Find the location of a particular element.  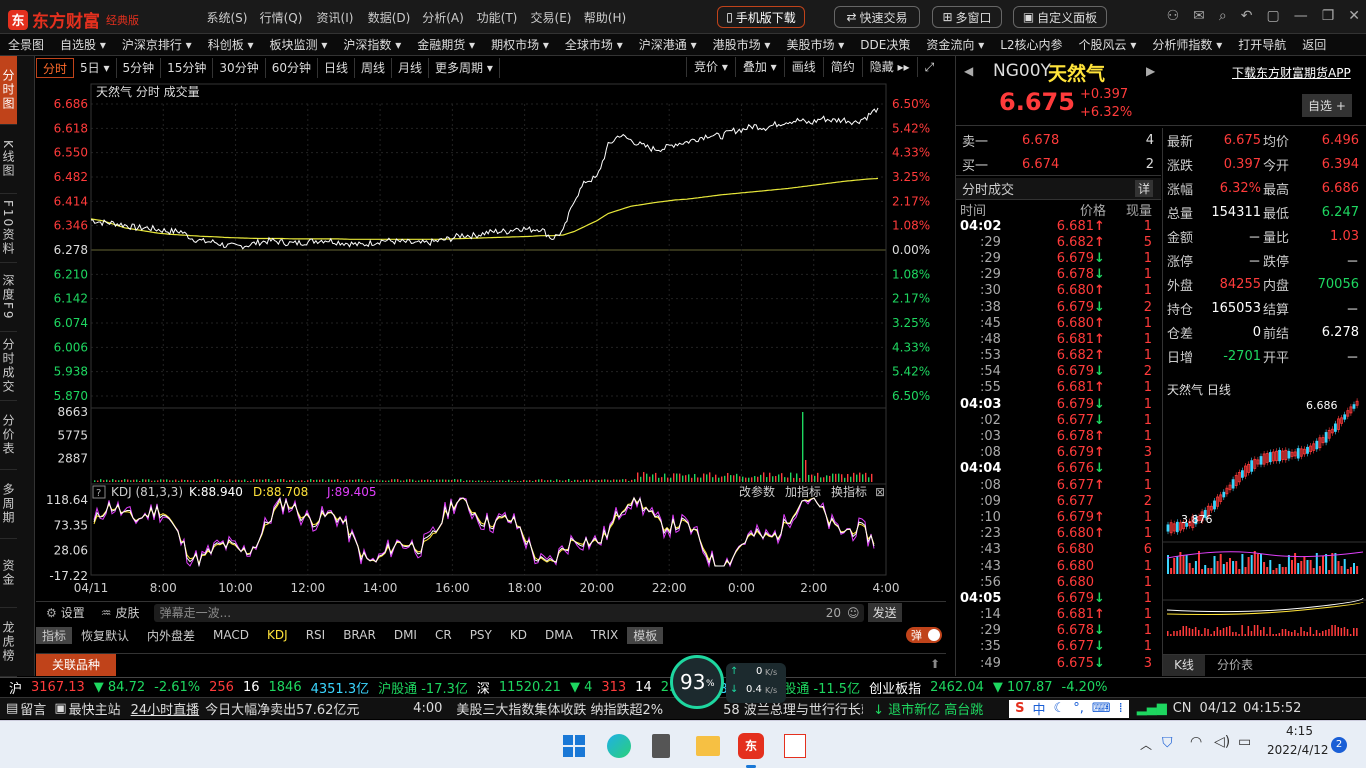

ticks-detail-button: 详 is located at coordinates (1143, 188).